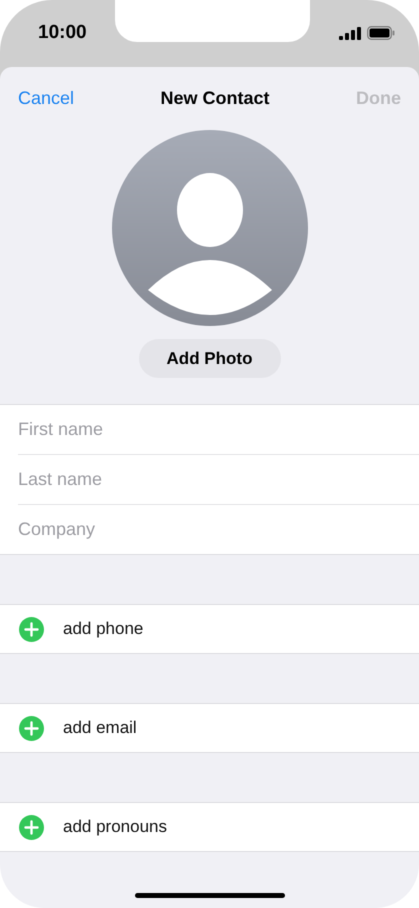  I want to click on text-field: Last name, so click(208, 479).